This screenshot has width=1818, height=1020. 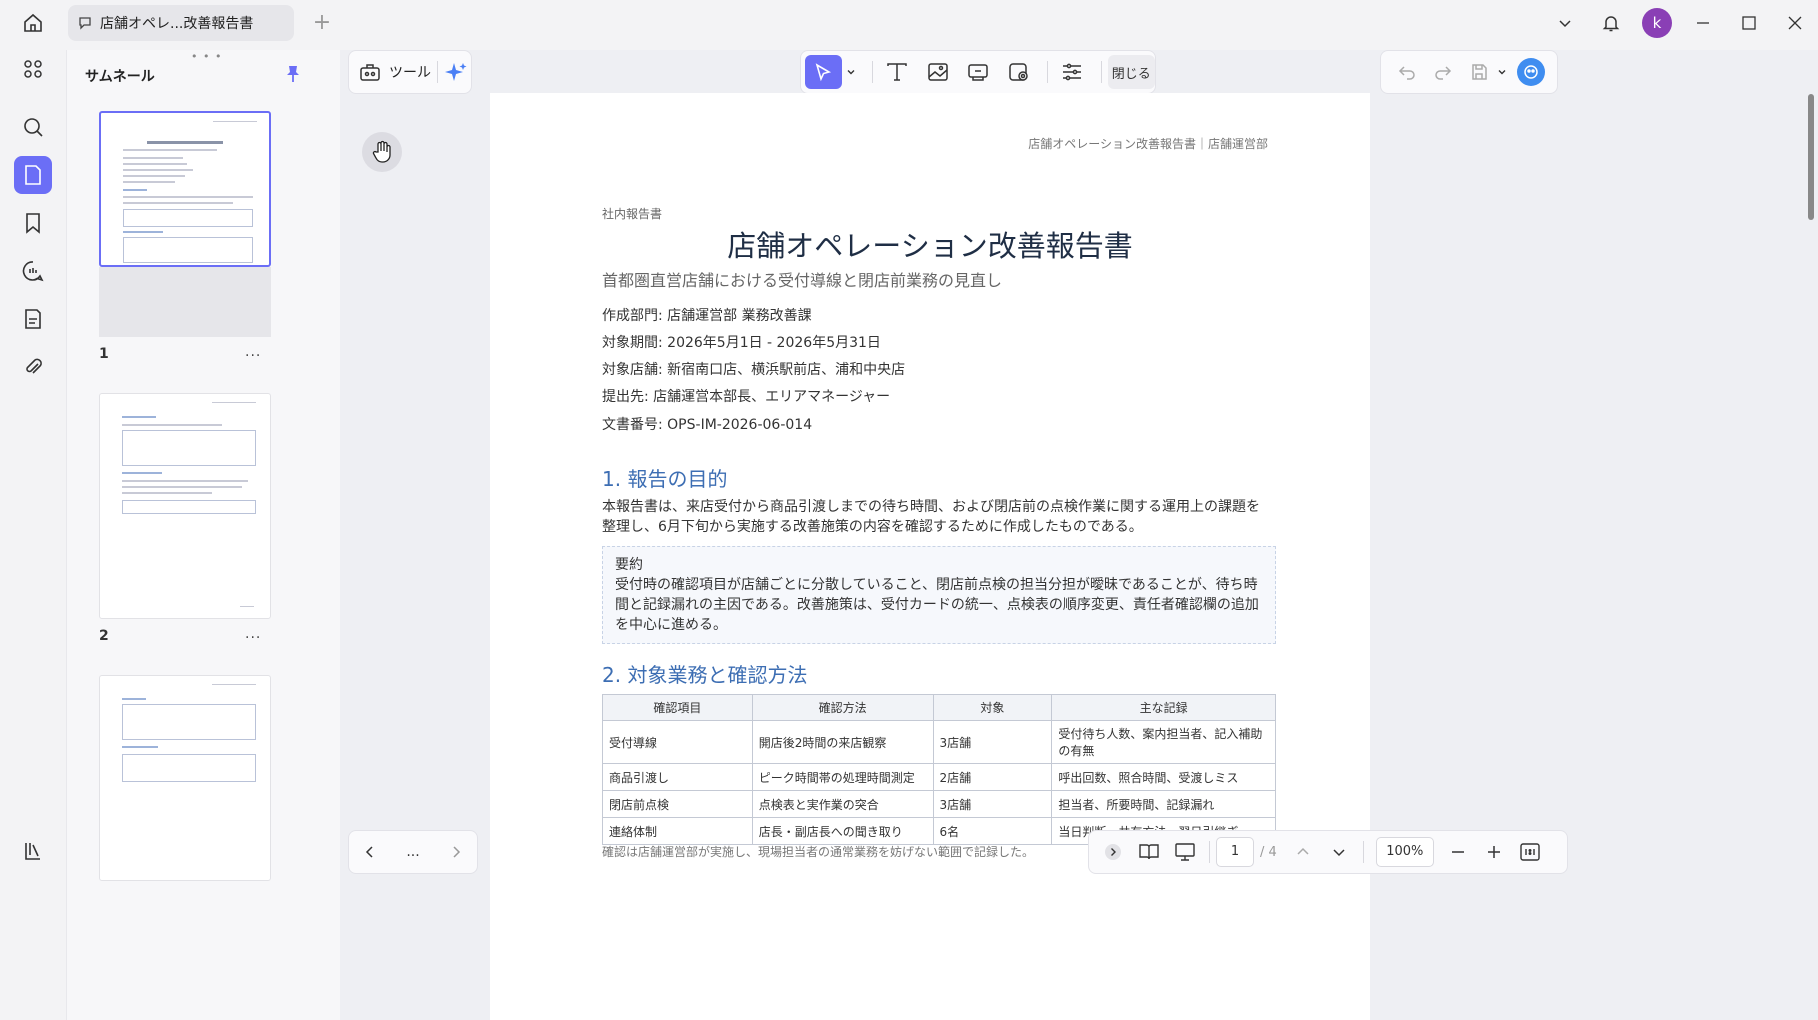 I want to click on bookmark-icon, so click(x=33, y=223).